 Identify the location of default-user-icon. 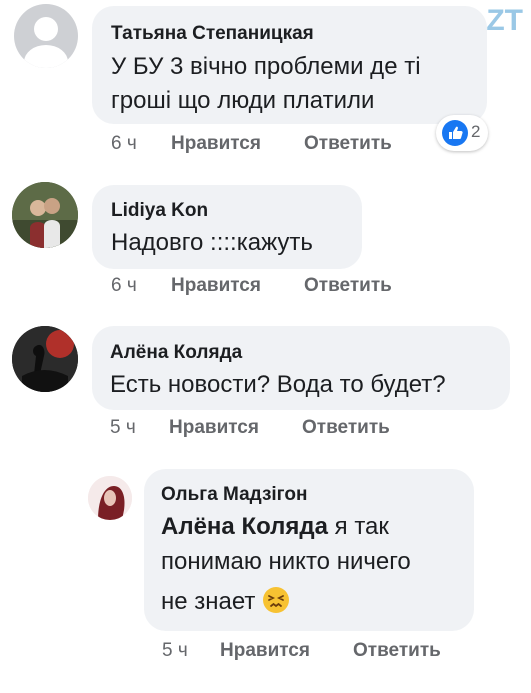
(46, 42).